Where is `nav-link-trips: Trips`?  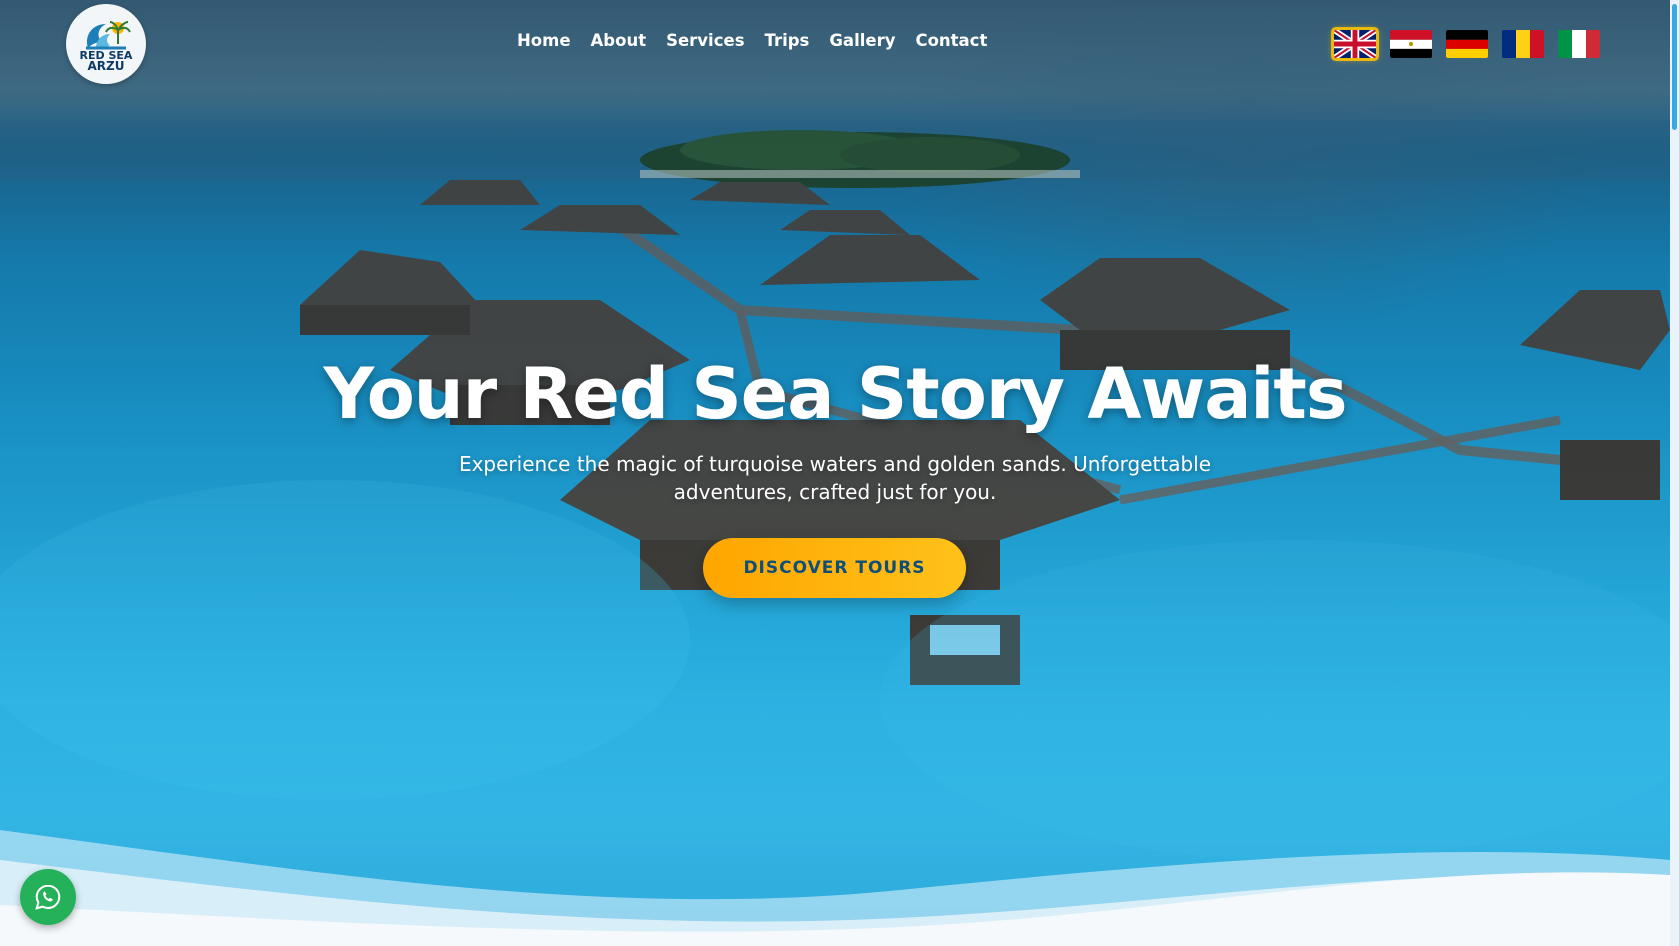
nav-link-trips: Trips is located at coordinates (787, 42).